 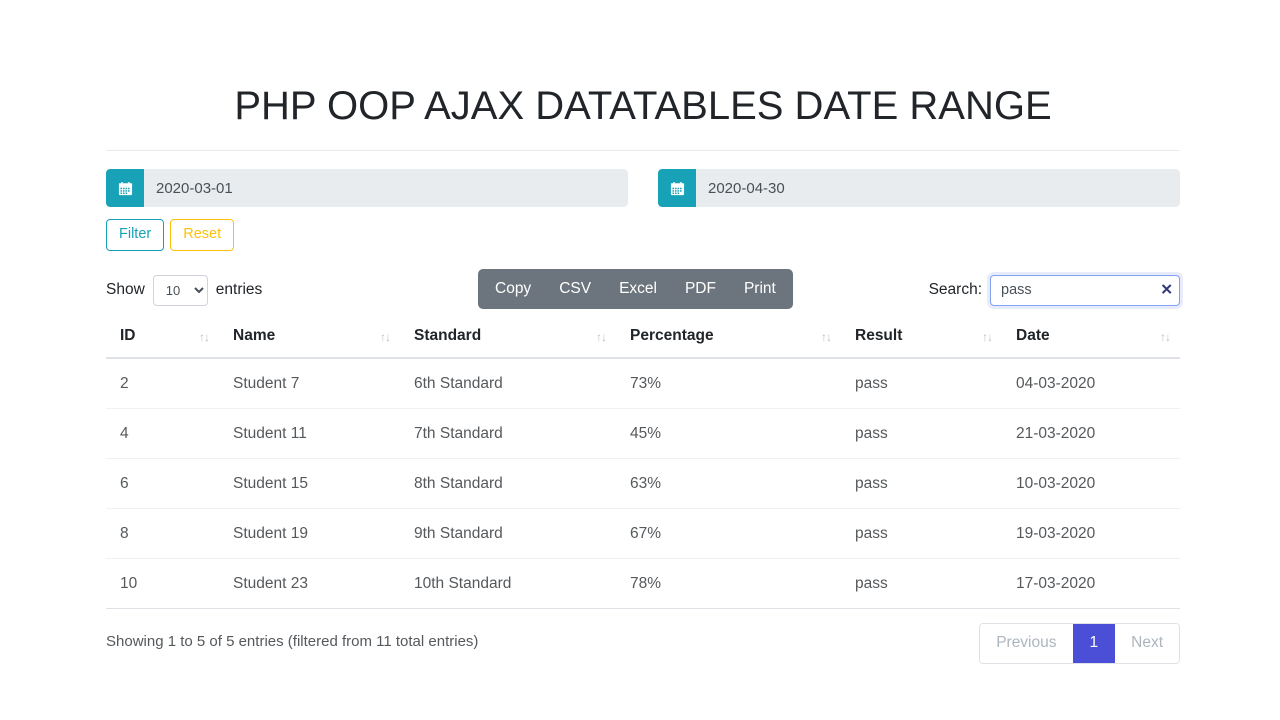 I want to click on cell-percentage: 67%, so click(x=728, y=533).